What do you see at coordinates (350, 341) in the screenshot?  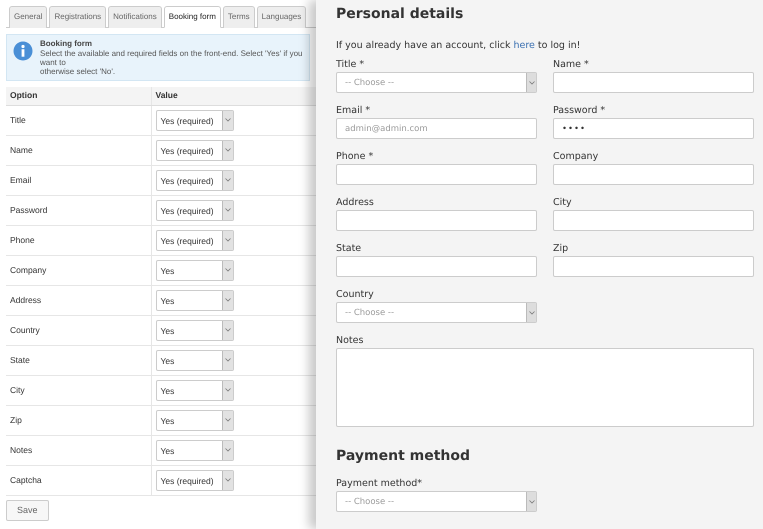 I see `field-label: Notes` at bounding box center [350, 341].